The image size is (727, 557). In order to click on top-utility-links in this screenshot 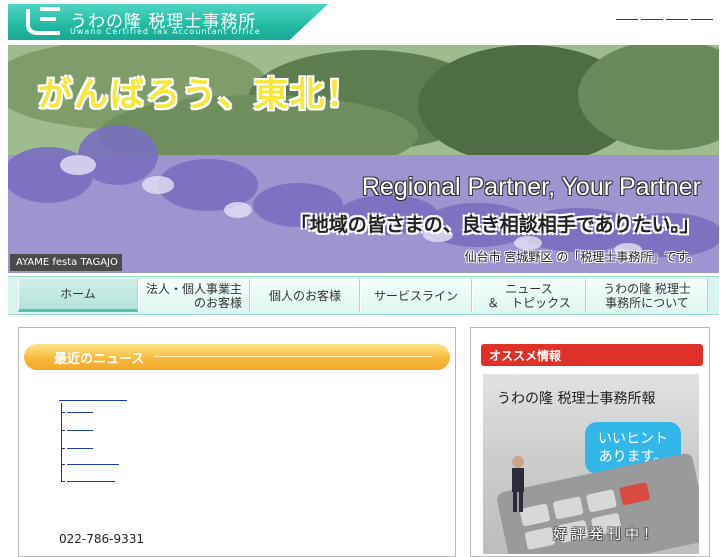, I will do `click(664, 18)`.